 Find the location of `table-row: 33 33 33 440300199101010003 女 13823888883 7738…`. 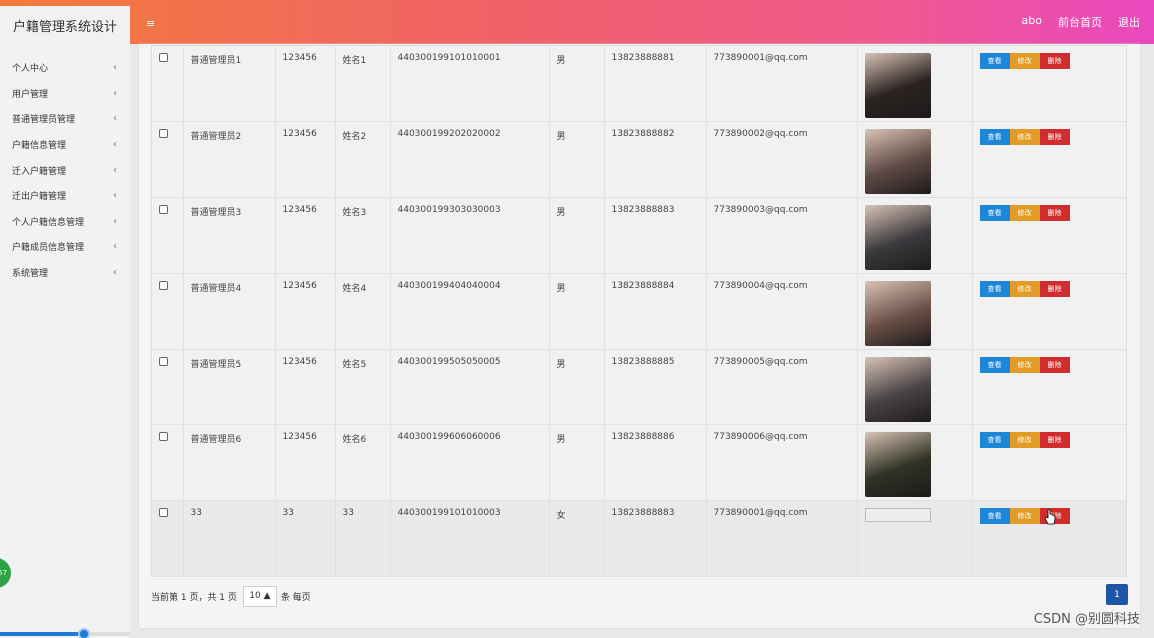

table-row: 33 33 33 440300199101010003 女 13823888883 7738… is located at coordinates (639, 539).